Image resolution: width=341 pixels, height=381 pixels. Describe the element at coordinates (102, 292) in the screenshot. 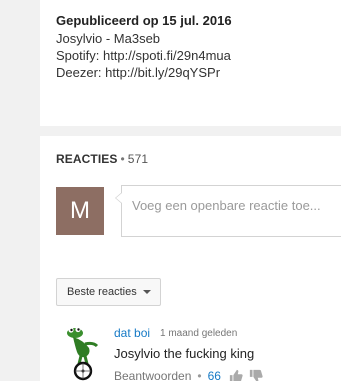

I see `sort-label: Beste reacties` at that location.